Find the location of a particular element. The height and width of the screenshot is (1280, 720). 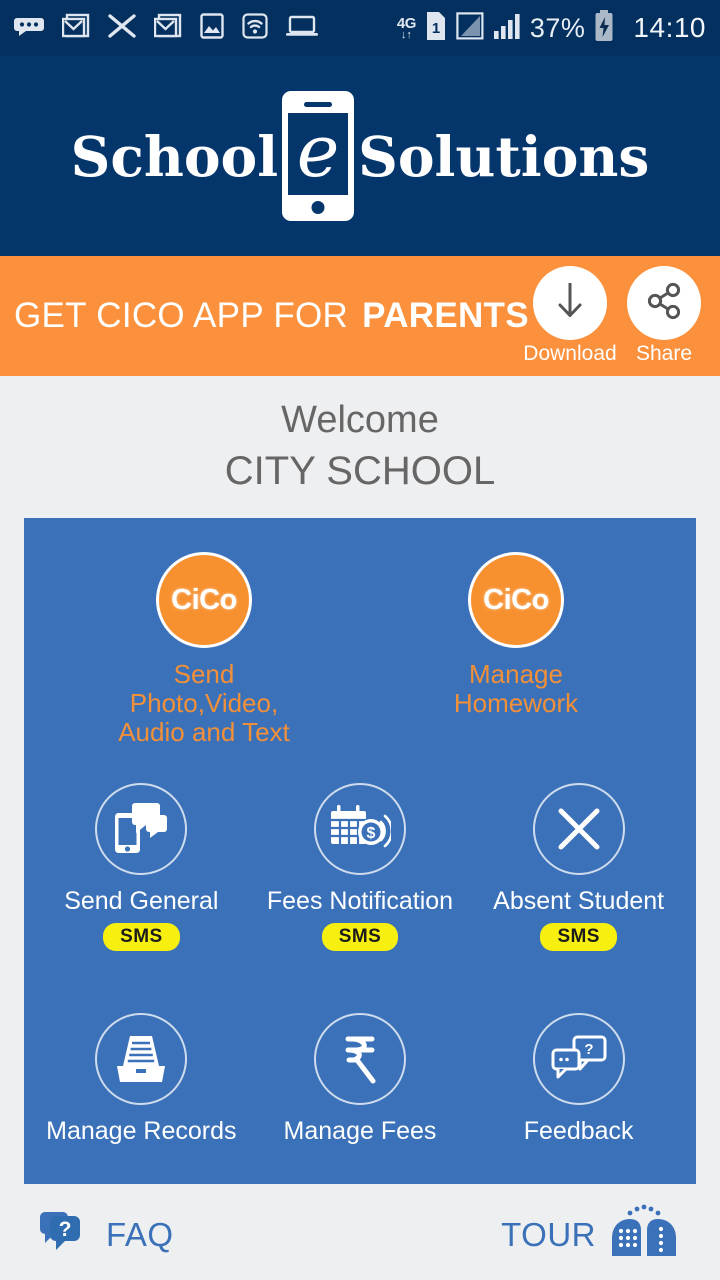

tile-send-media-label: Send Photo,Video, Audio and Text is located at coordinates (204, 703).